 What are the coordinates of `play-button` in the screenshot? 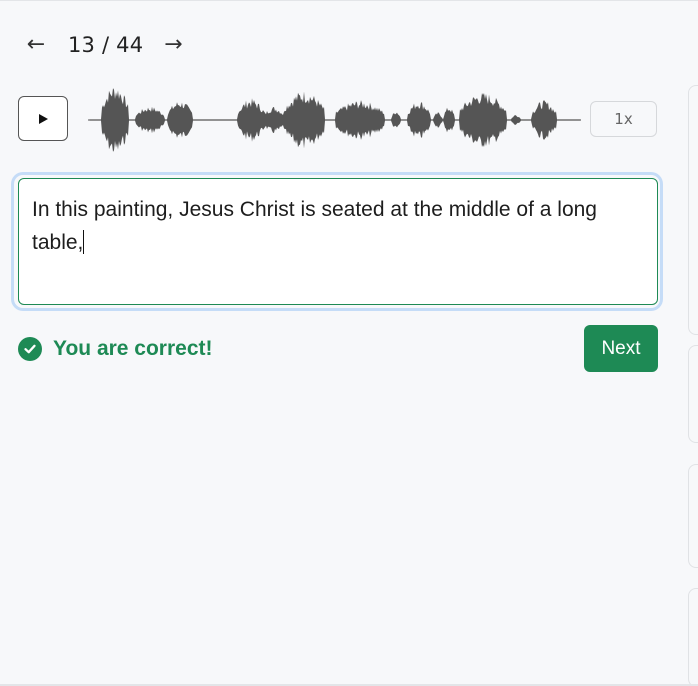 It's located at (43, 118).